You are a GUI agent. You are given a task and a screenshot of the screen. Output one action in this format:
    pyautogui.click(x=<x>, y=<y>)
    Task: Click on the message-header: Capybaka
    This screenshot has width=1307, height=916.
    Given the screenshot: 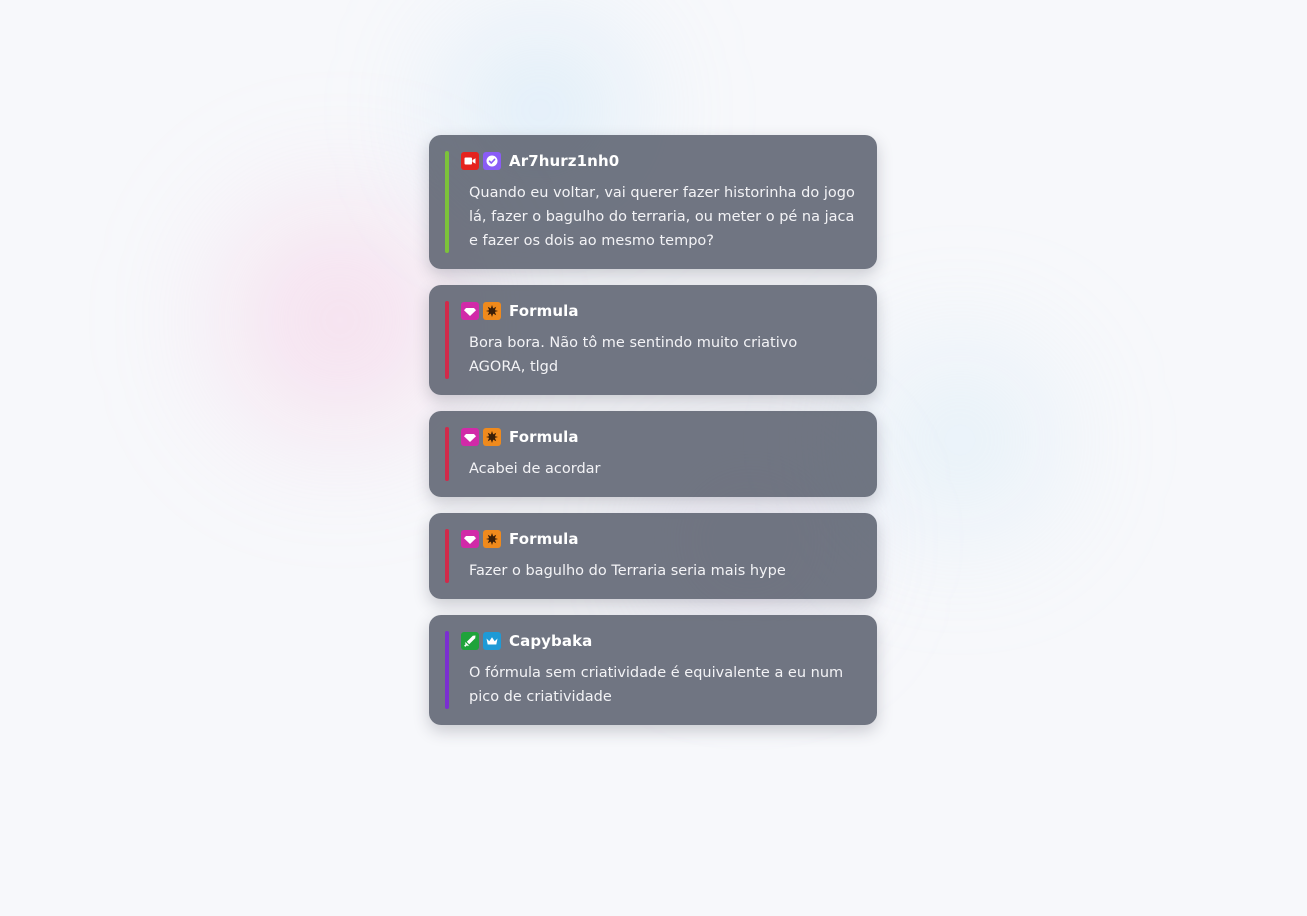 What is the action you would take?
    pyautogui.click(x=658, y=641)
    